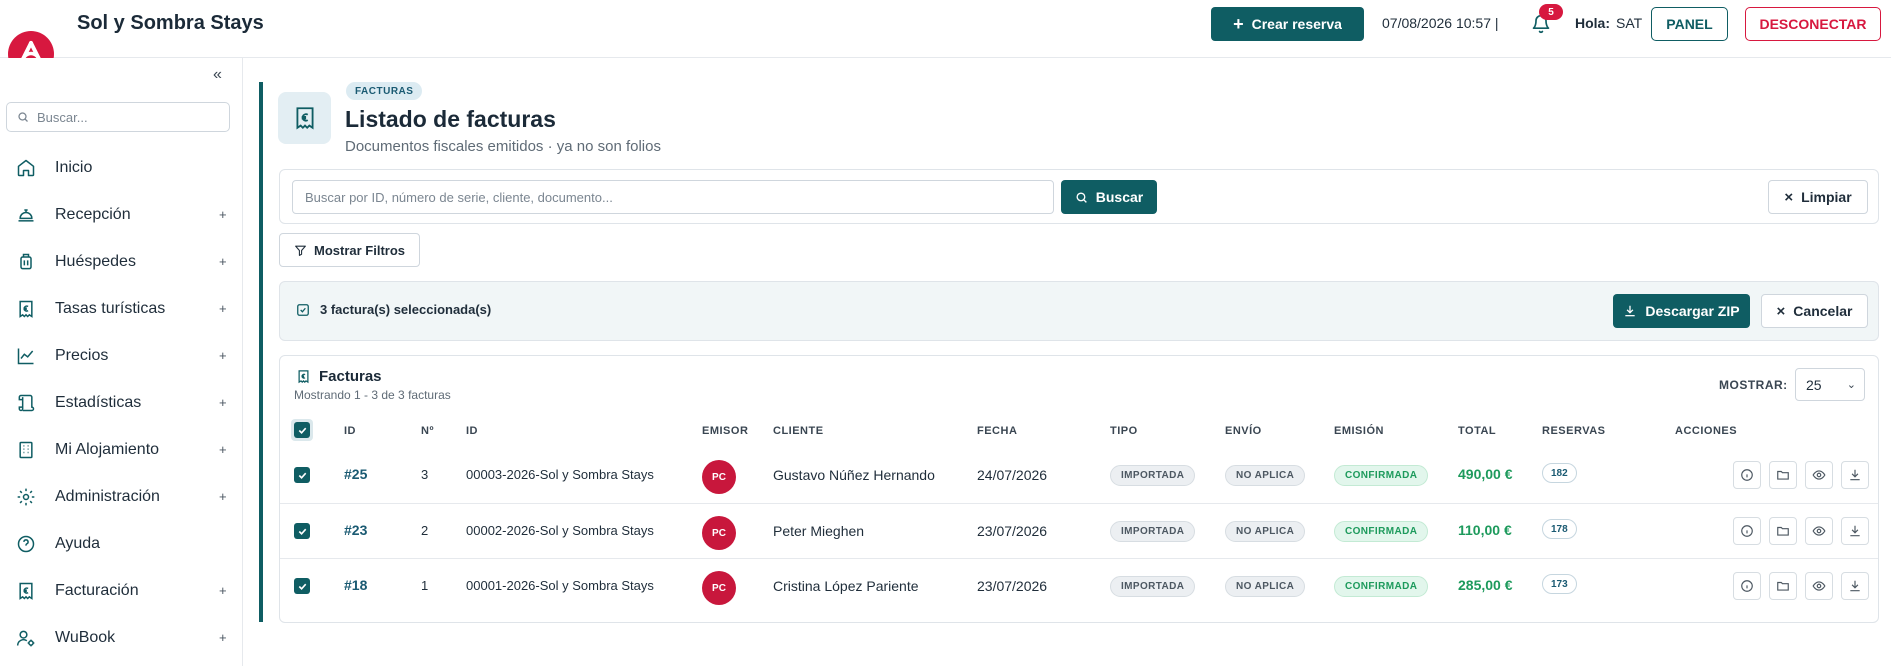  Describe the element at coordinates (261, 352) in the screenshot. I see `accent-bar` at that location.